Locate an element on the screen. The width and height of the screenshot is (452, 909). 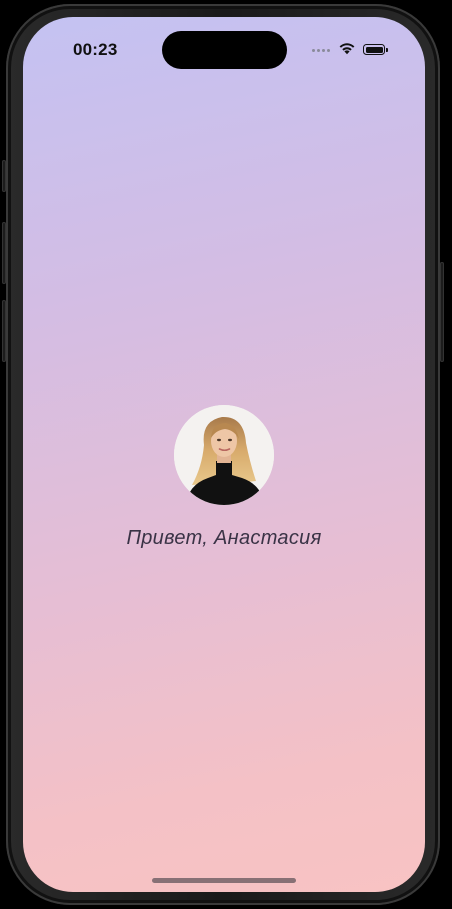
signal-dots-icon is located at coordinates (323, 50).